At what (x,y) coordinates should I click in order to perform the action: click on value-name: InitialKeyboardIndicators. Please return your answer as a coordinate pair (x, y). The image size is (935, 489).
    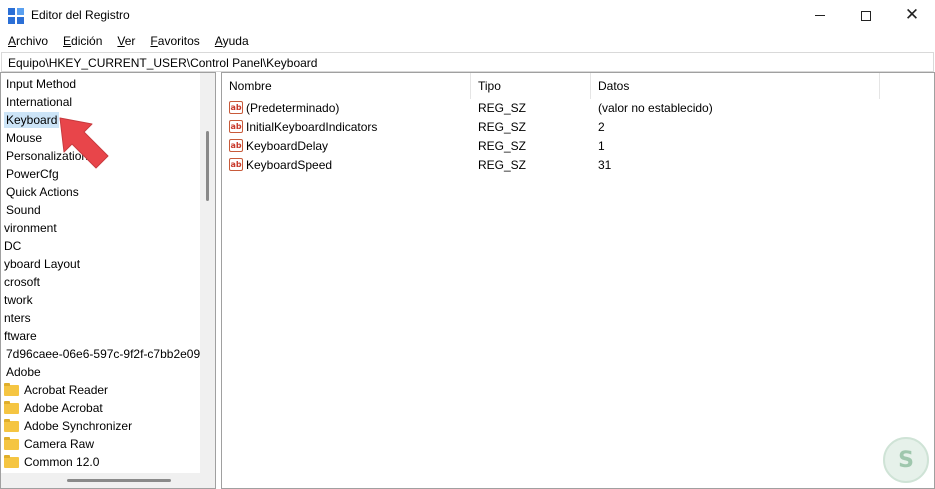
    Looking at the image, I should click on (312, 126).